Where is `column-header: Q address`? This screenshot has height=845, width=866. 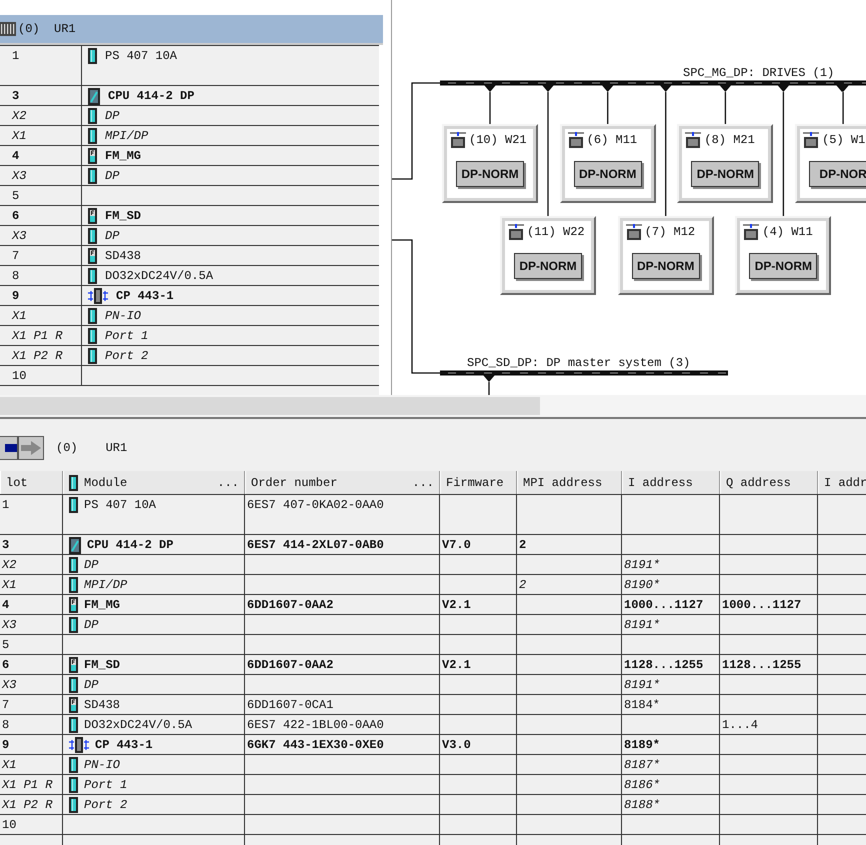
column-header: Q address is located at coordinates (769, 482).